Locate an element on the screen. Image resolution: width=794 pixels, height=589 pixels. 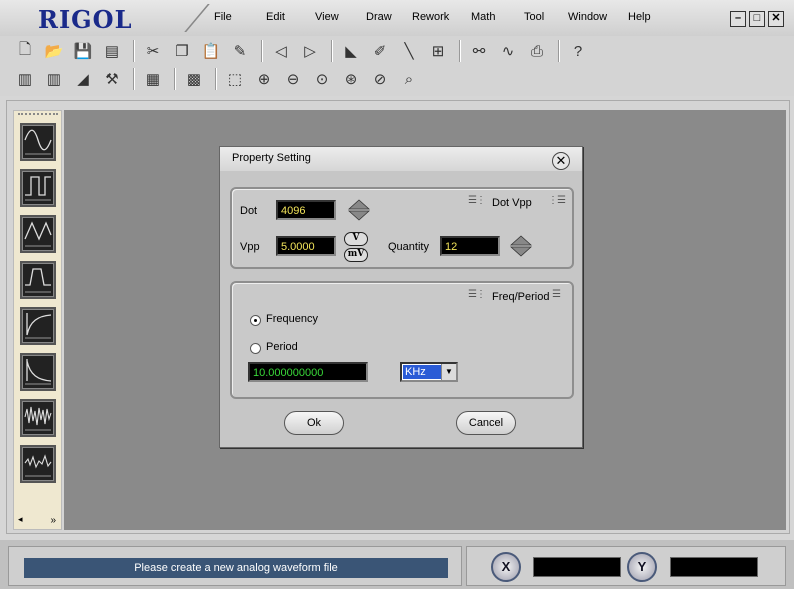
vpp-label: Vpp is located at coordinates (250, 247).